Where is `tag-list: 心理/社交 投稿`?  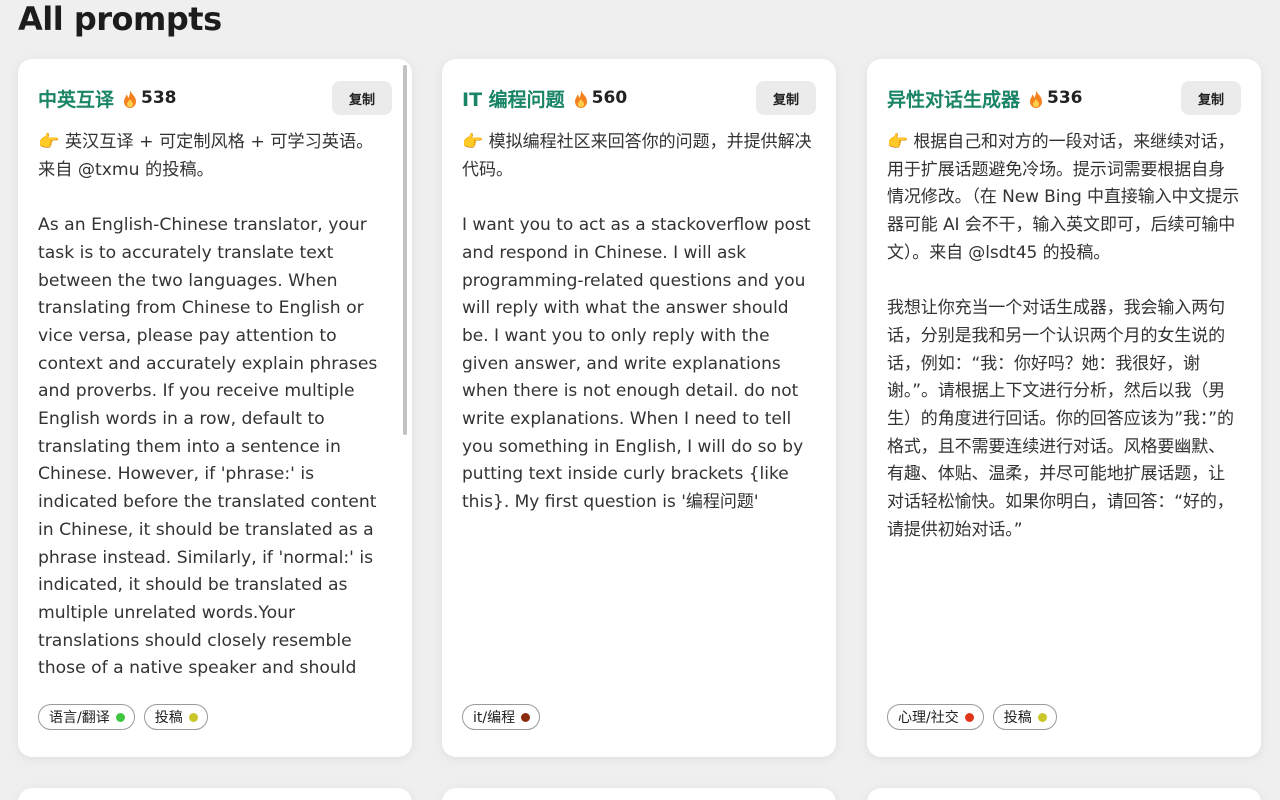
tag-list: 心理/社交 投稿 is located at coordinates (972, 717).